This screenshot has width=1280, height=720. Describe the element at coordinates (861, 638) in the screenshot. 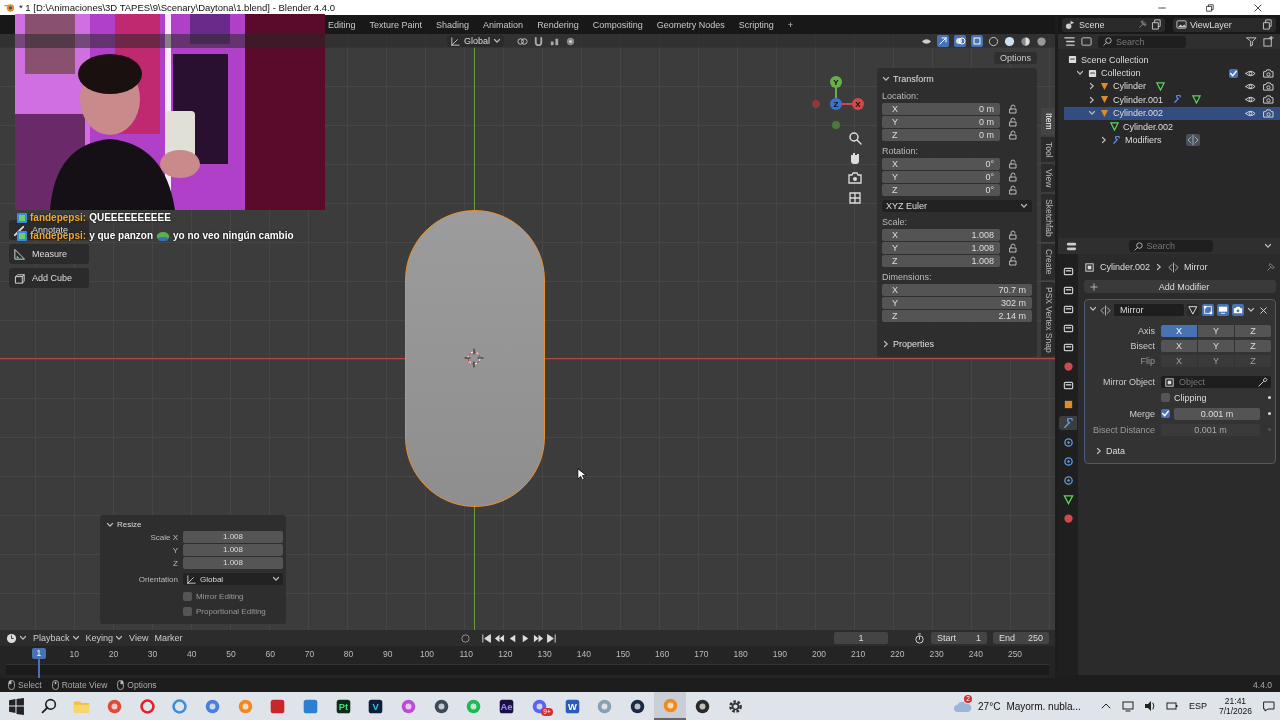

I see `current-frame-field: 1` at that location.